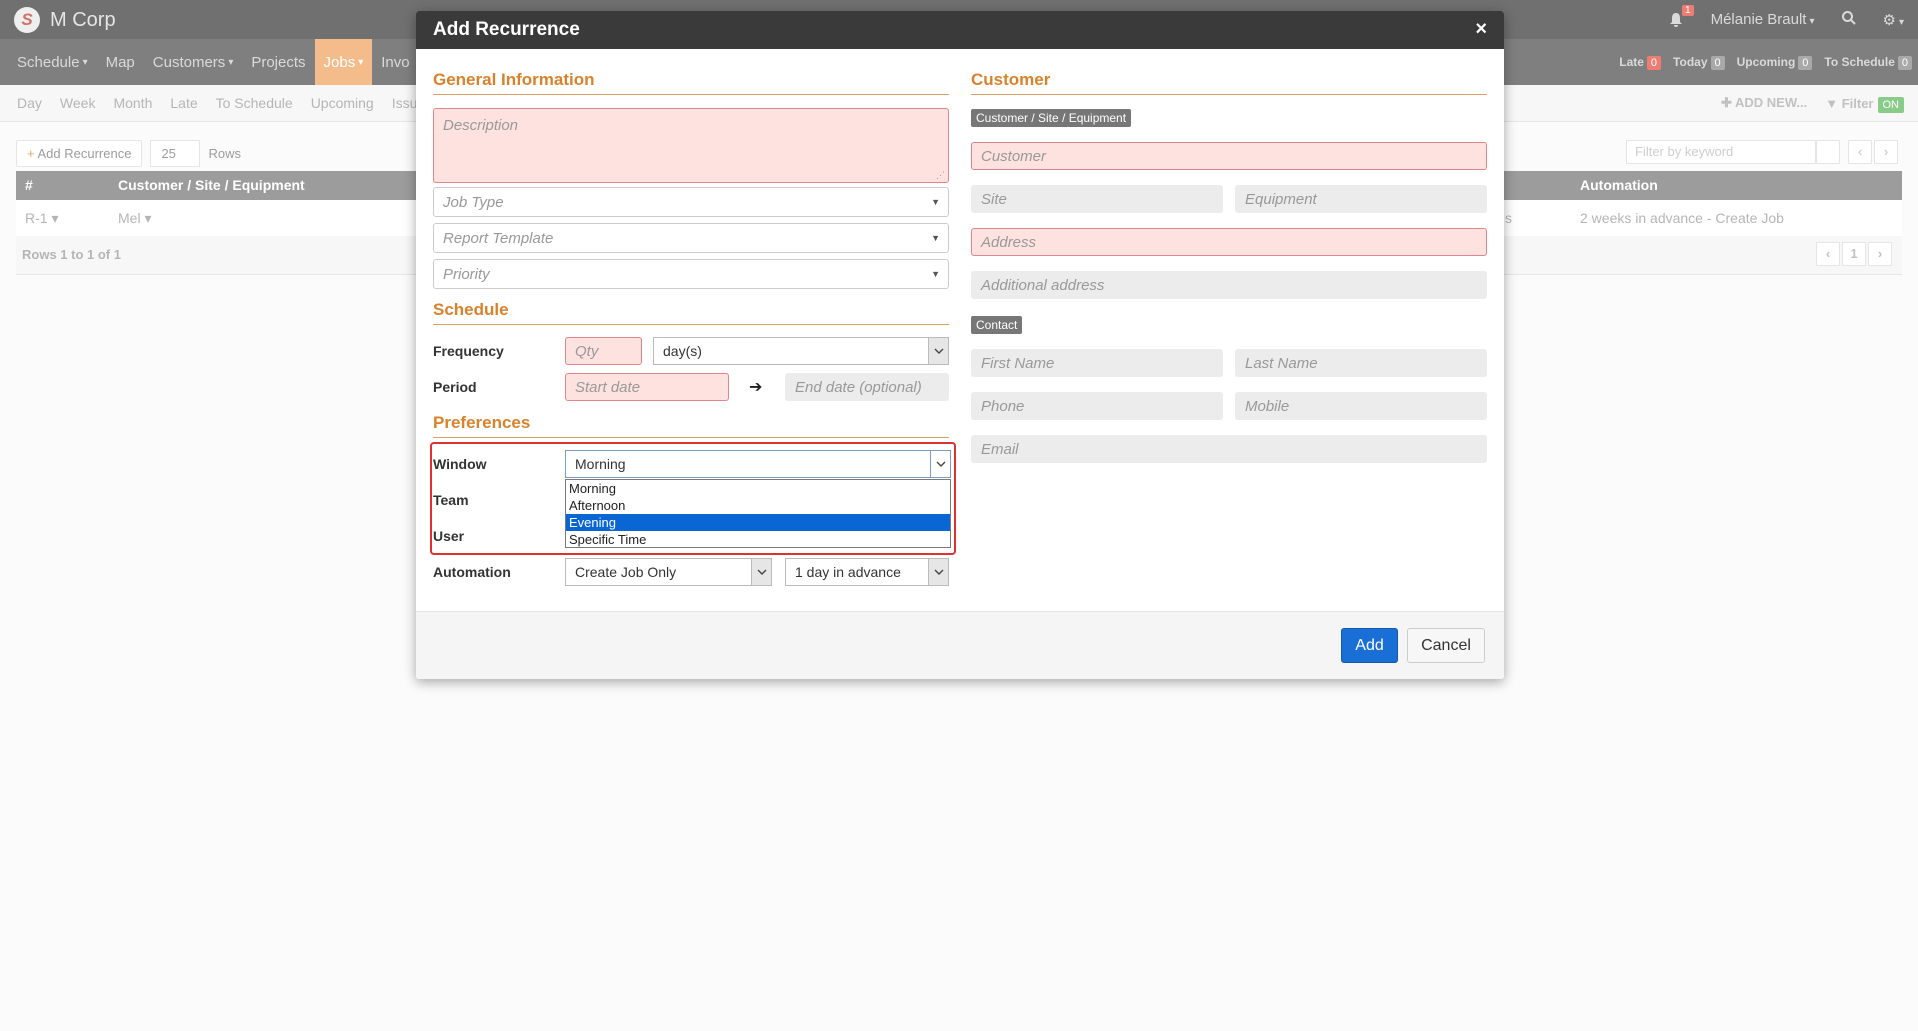 The image size is (1918, 1031). What do you see at coordinates (758, 488) in the screenshot?
I see `window-option-morning: Morning` at bounding box center [758, 488].